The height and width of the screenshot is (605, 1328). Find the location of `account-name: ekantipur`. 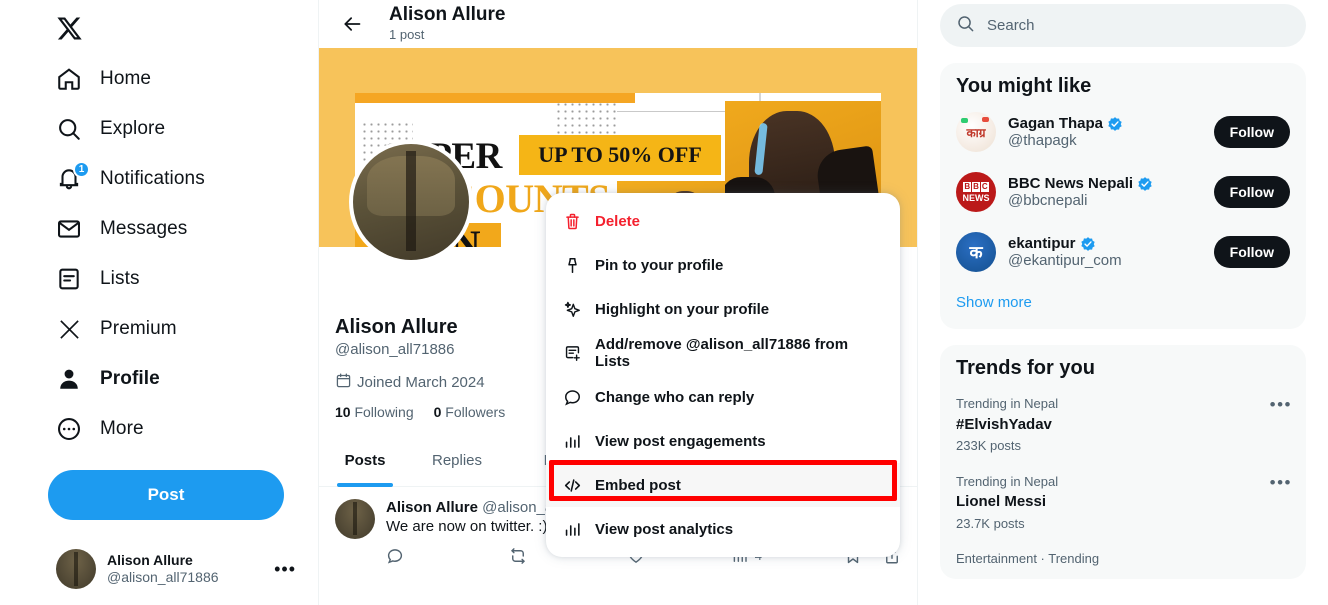

account-name: ekantipur is located at coordinates (1042, 243).